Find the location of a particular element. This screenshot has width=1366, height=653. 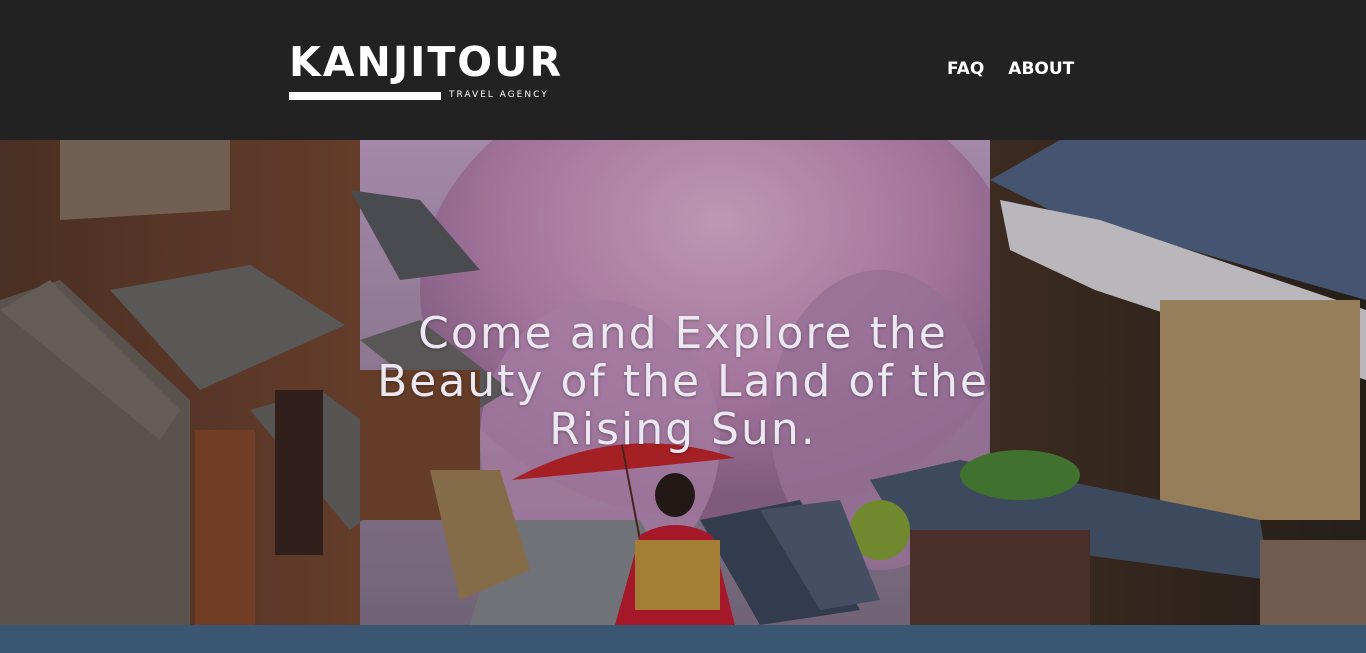

brand-name: KANJITOUR is located at coordinates (426, 62).